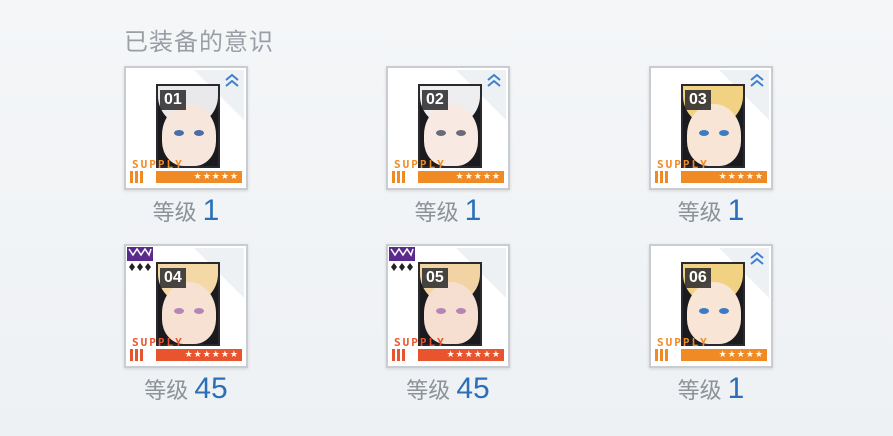  I want to click on character-portrait: 01, so click(188, 126).